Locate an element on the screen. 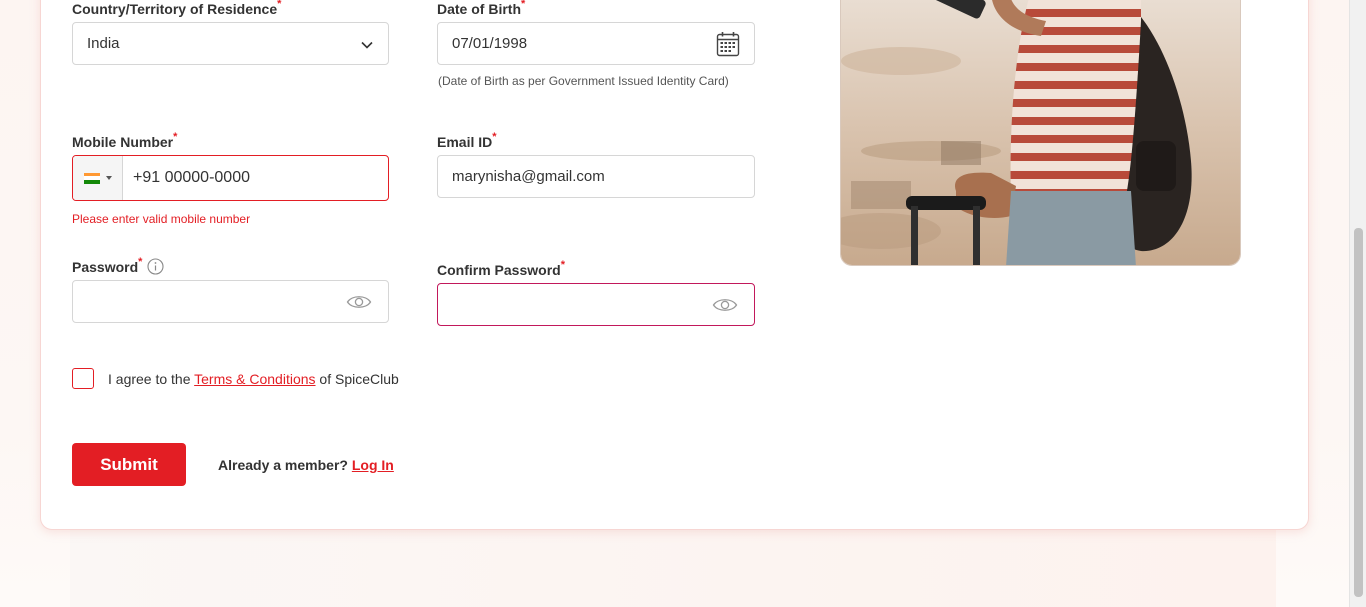  traveler-photo is located at coordinates (1040, 133).